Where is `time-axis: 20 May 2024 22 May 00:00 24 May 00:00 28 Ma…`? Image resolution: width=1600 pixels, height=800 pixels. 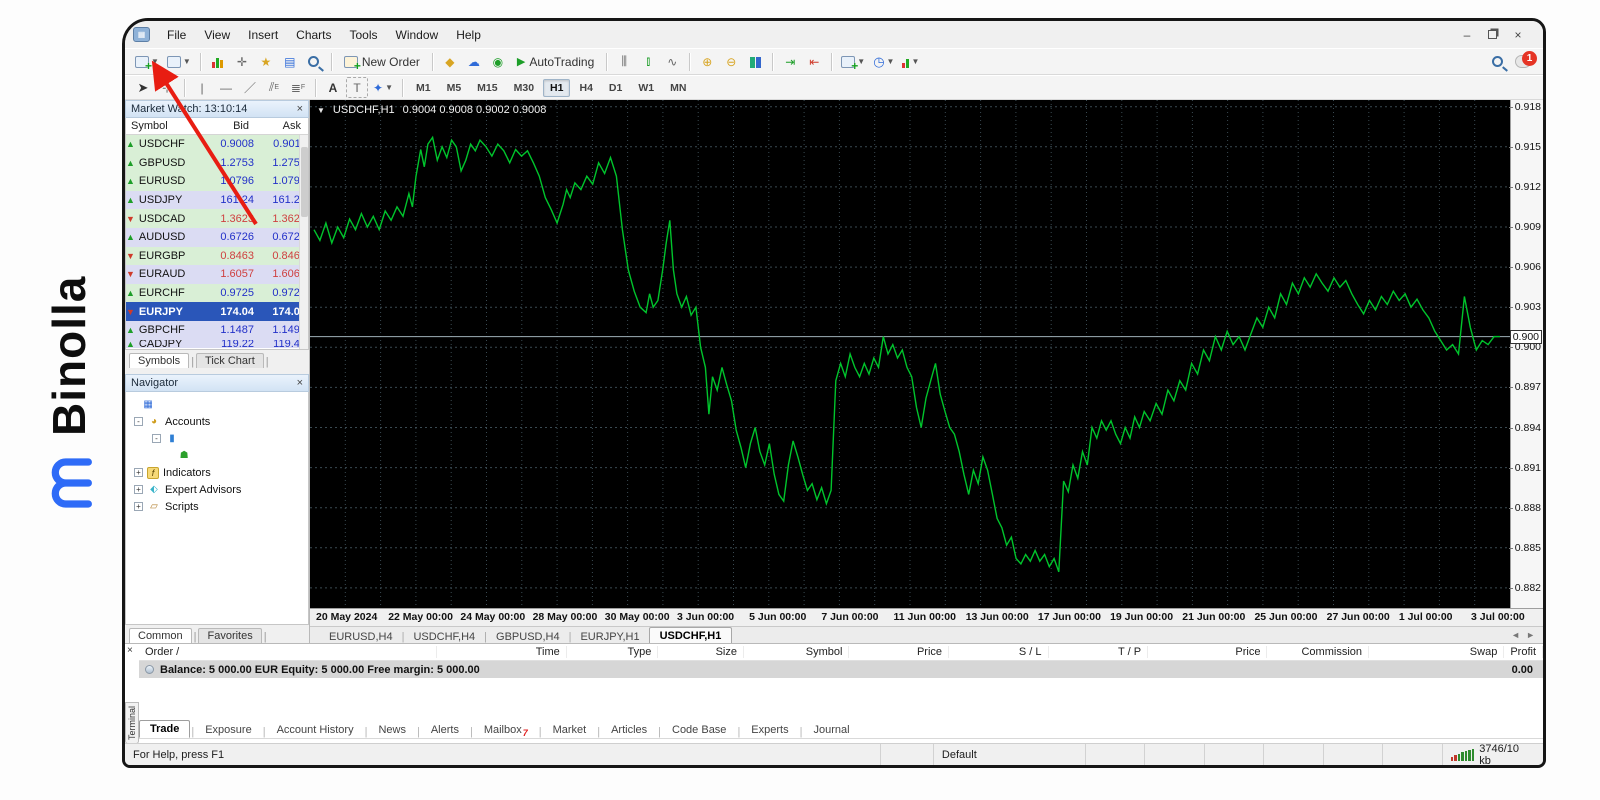
time-axis: 20 May 2024 22 May 00:00 24 May 00:00 28 Ma… is located at coordinates (926, 617).